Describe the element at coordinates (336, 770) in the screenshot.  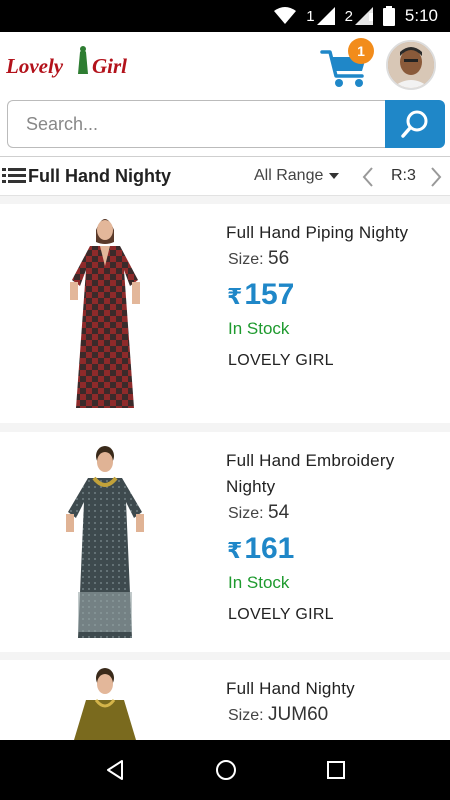
I see `recents-icon` at that location.